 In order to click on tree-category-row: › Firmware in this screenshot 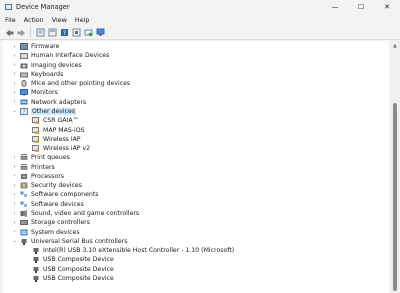, I will do `click(35, 46)`.